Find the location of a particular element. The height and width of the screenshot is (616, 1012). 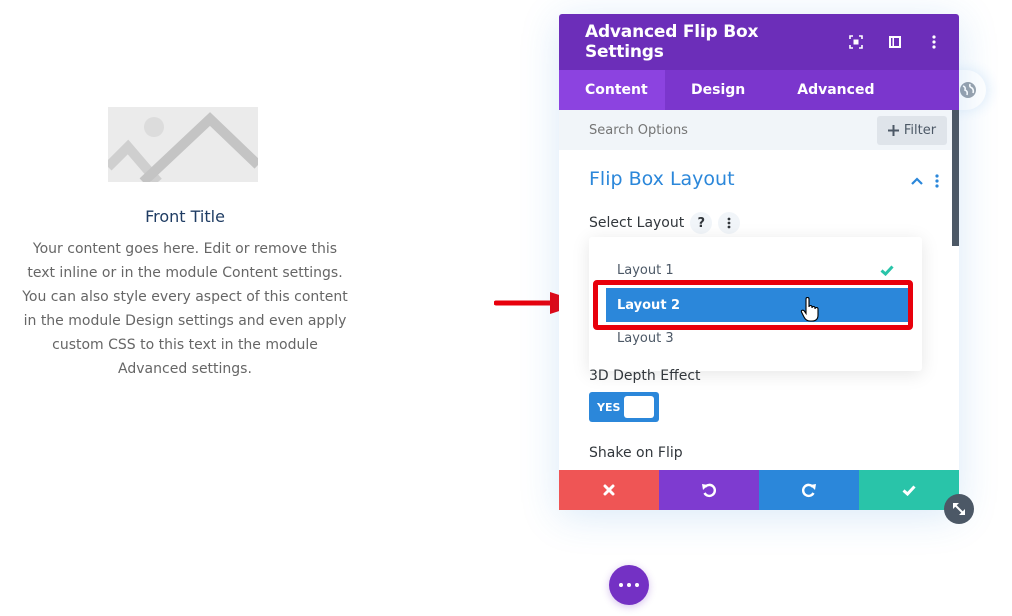

annotation-highlight-box is located at coordinates (753, 305).